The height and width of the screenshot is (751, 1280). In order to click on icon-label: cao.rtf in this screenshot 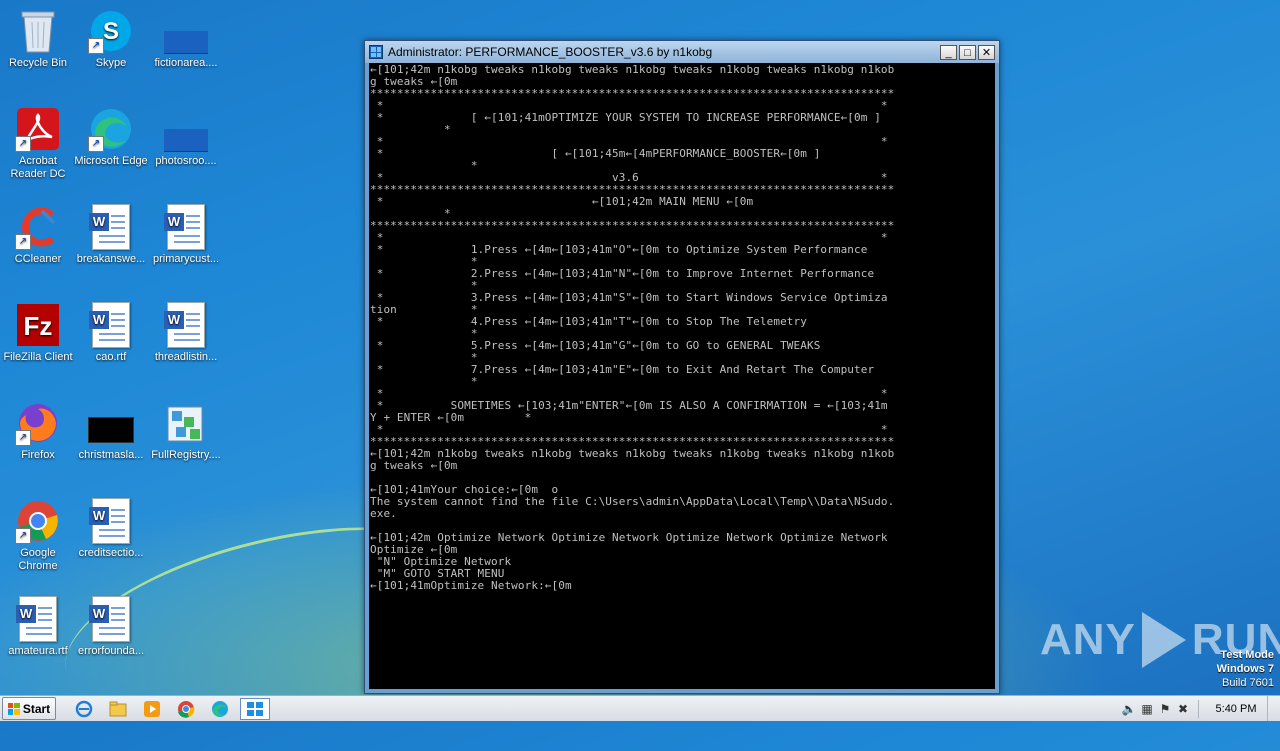, I will do `click(111, 357)`.